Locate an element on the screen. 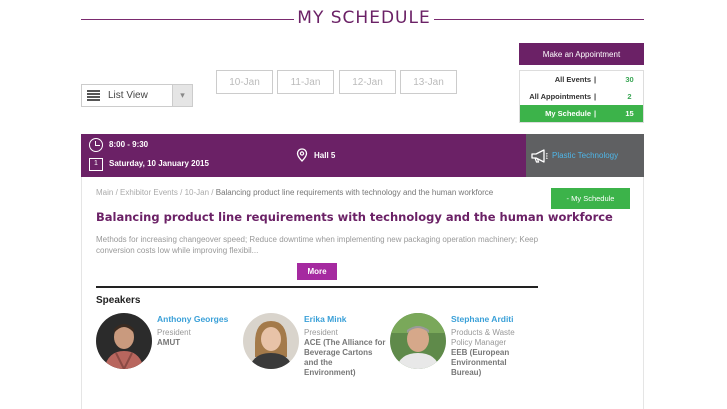  event-date: Saturday, 10 January 2015 is located at coordinates (159, 163).